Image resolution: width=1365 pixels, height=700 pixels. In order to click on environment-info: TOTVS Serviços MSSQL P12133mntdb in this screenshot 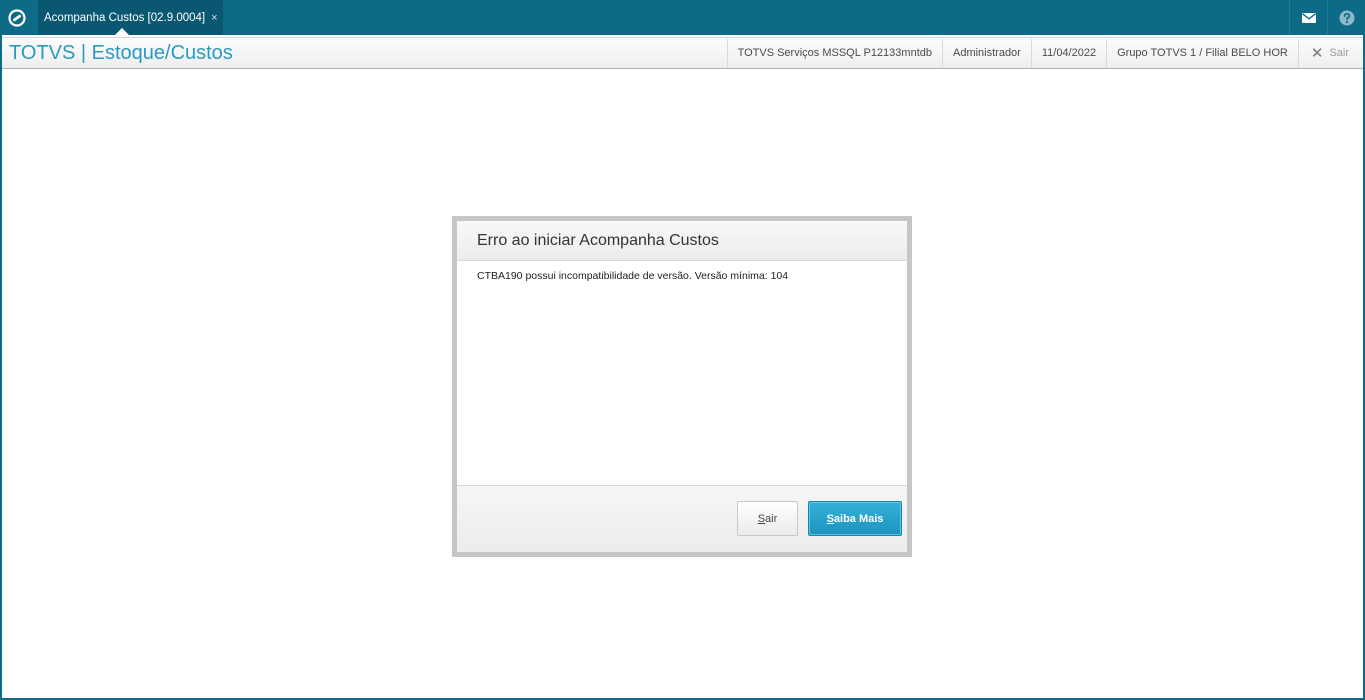, I will do `click(834, 53)`.